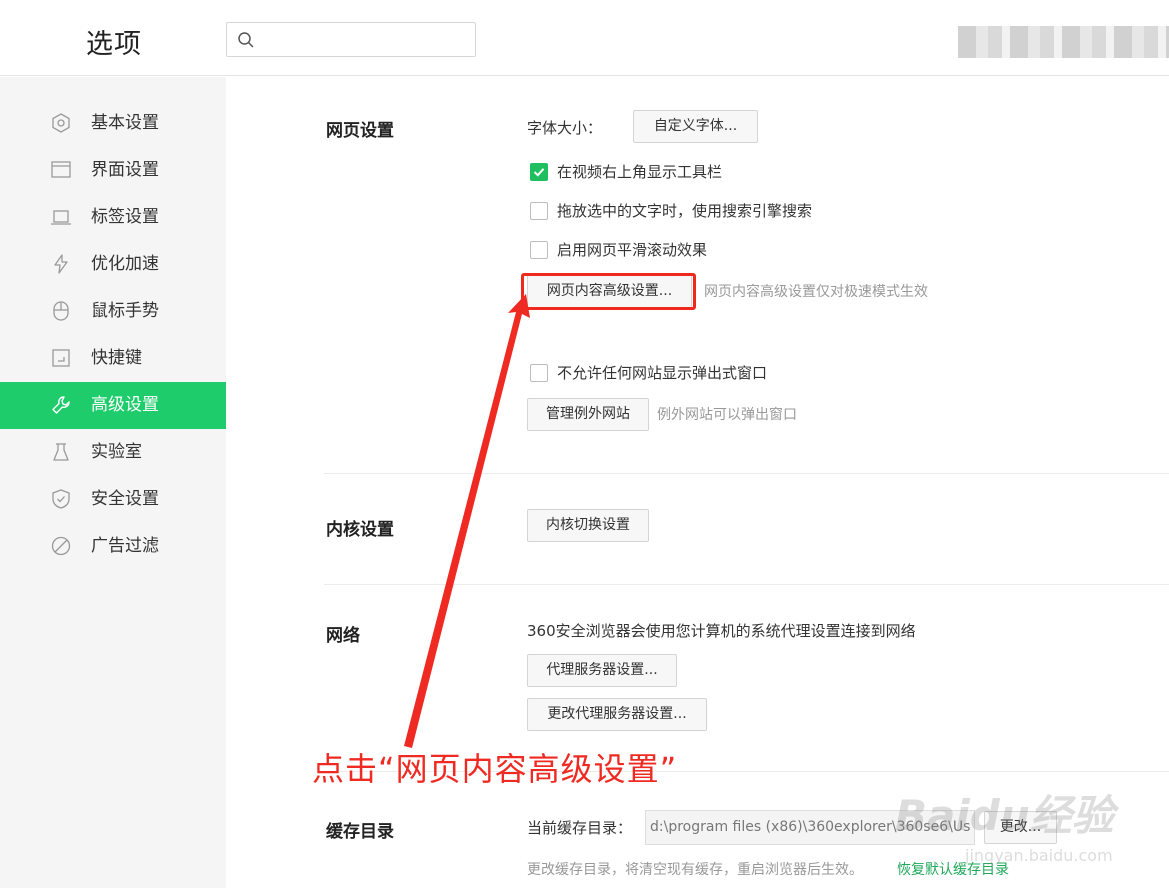 The image size is (1169, 888). I want to click on sidebar-item-shortcuts: 快捷键, so click(113, 358).